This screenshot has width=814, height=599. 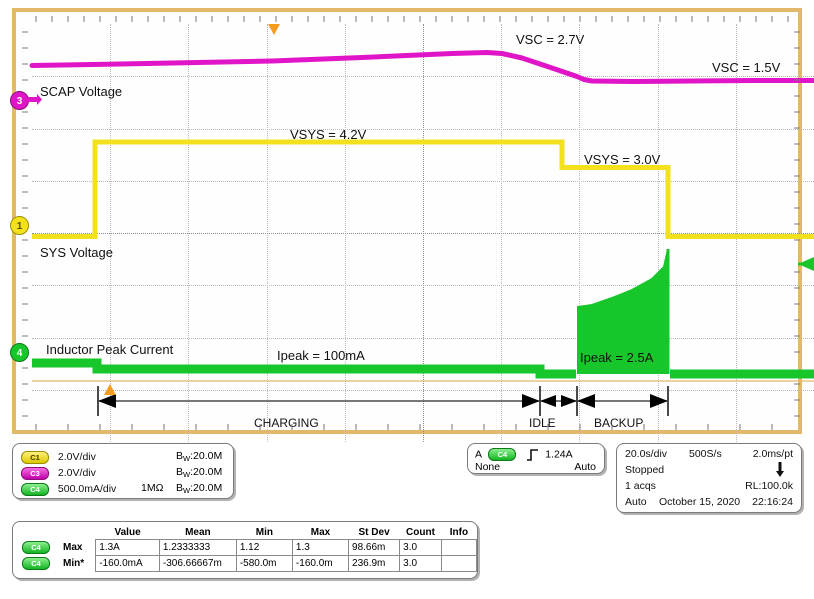 What do you see at coordinates (264, 563) in the screenshot?
I see `measurement-min: -580.0m` at bounding box center [264, 563].